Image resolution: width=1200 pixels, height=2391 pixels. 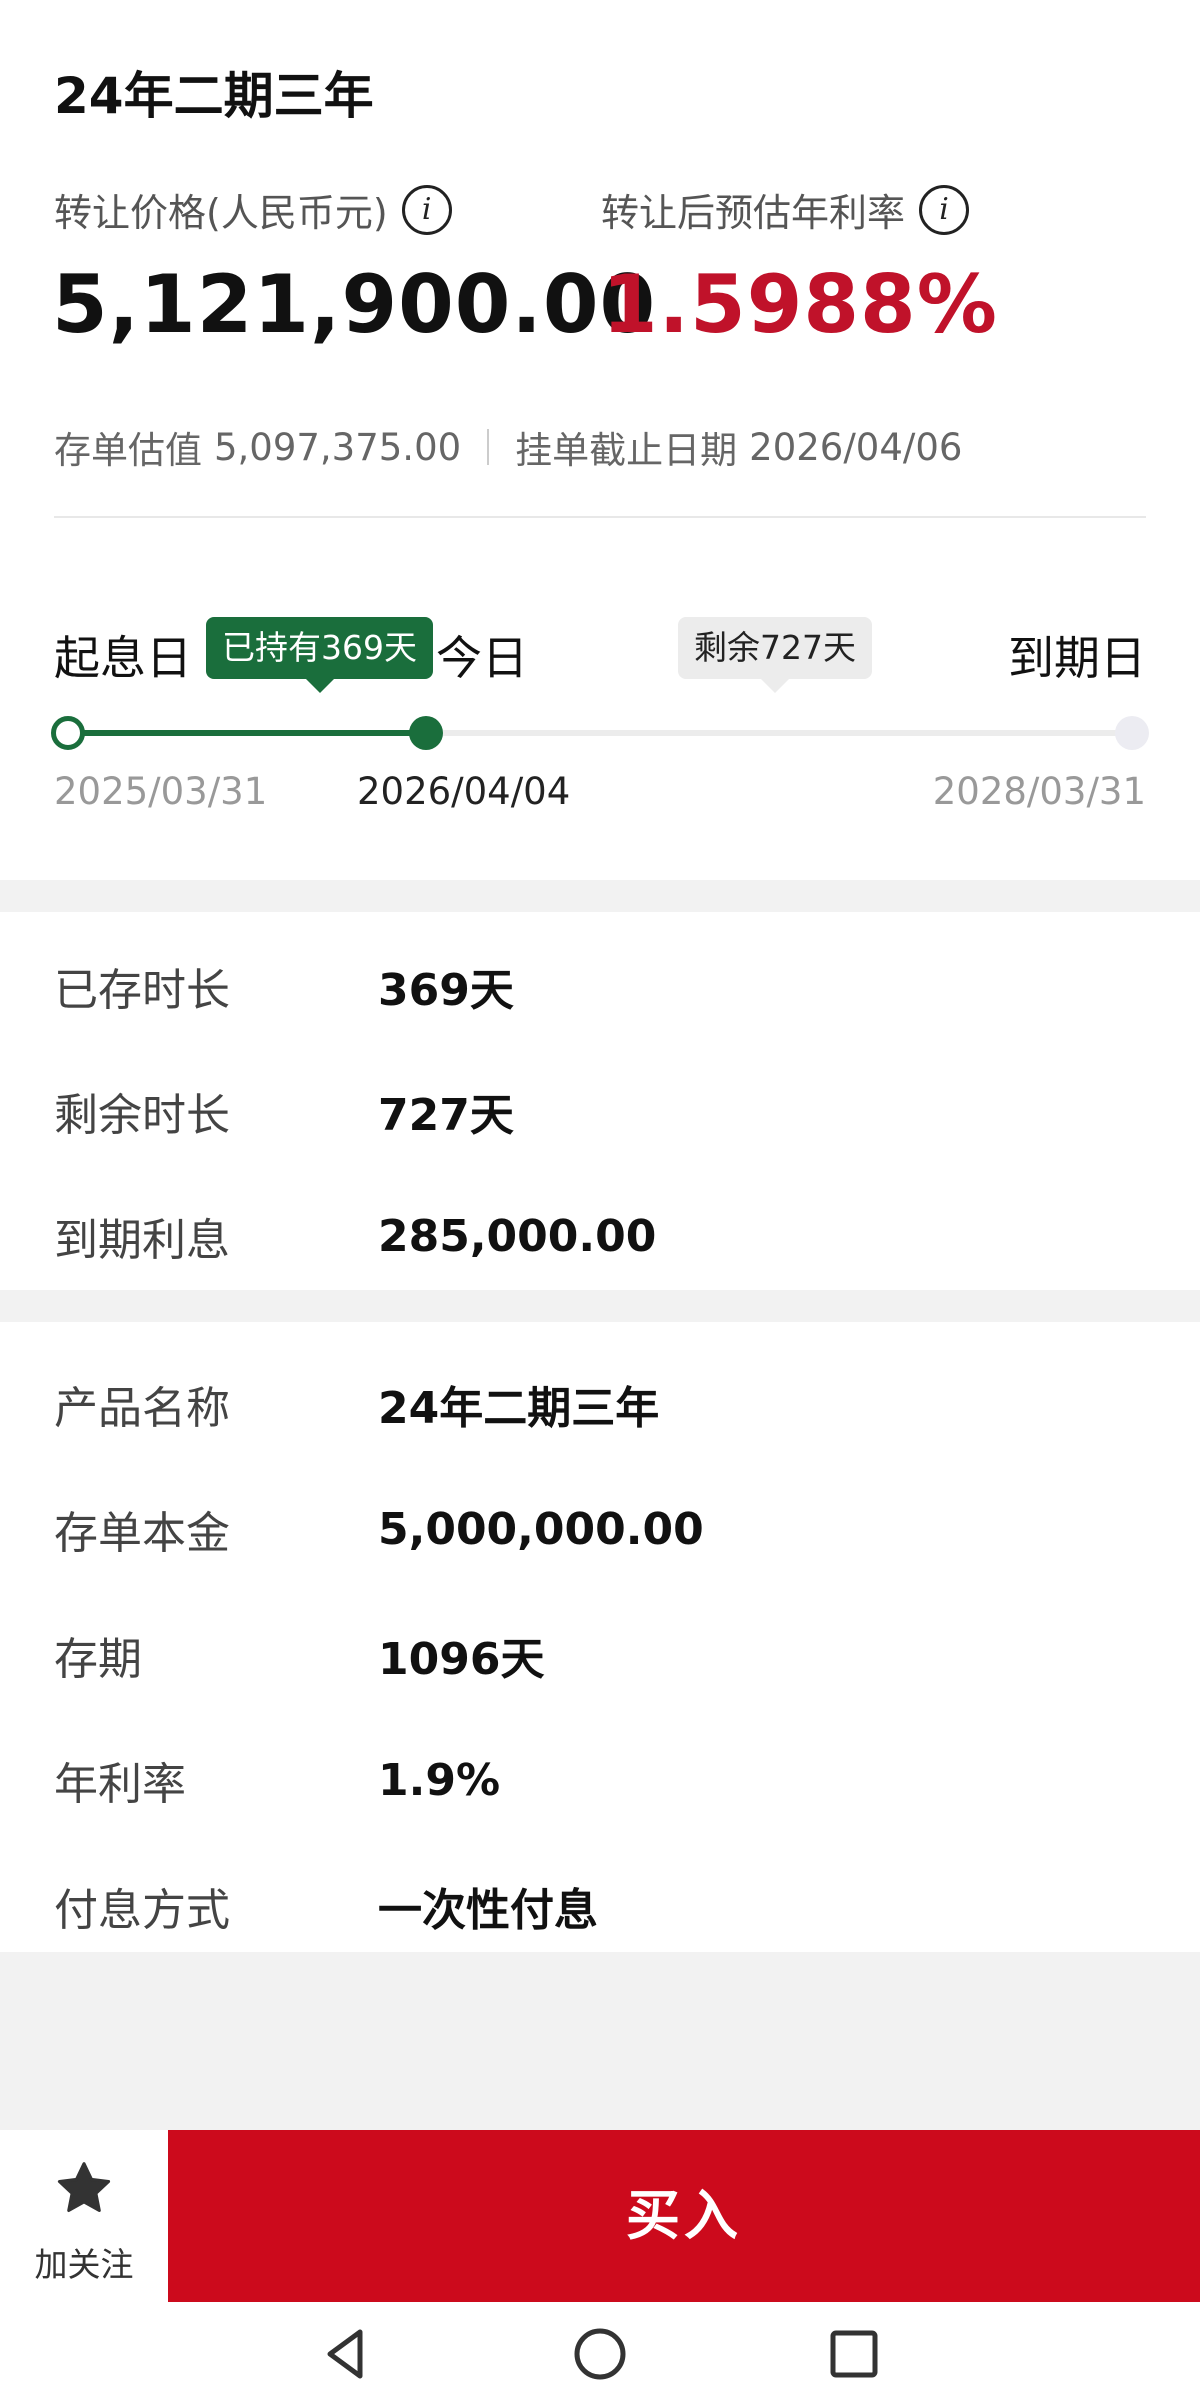 What do you see at coordinates (142, 1115) in the screenshot?
I see `row-label: 剩余时长` at bounding box center [142, 1115].